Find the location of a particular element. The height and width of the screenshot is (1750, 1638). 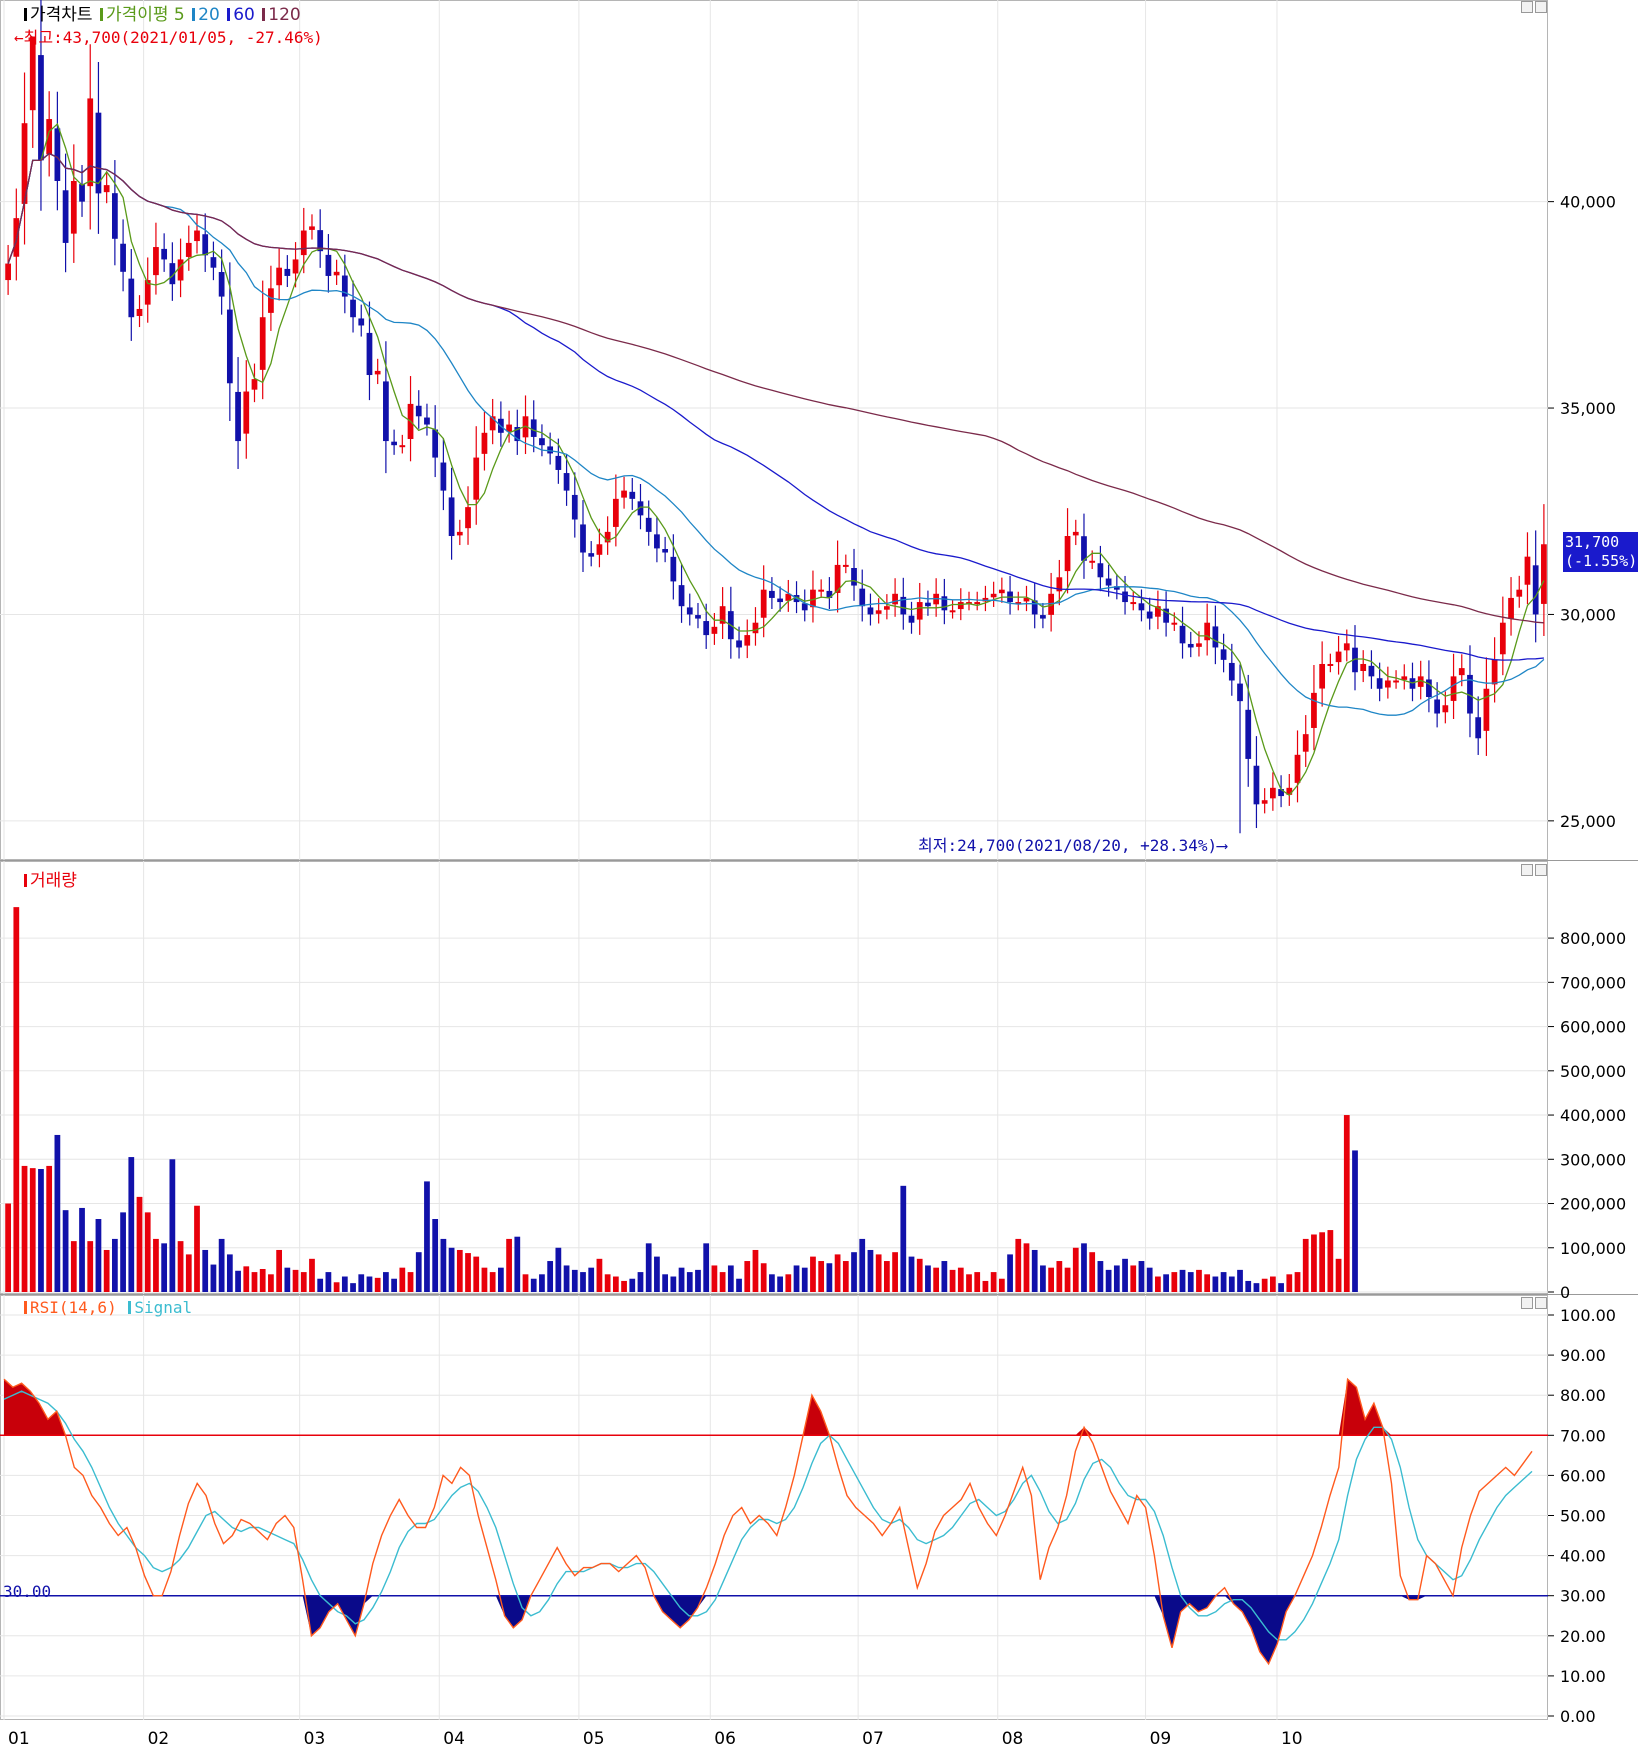

x-tick-label-07: 07 is located at coordinates (873, 1739).